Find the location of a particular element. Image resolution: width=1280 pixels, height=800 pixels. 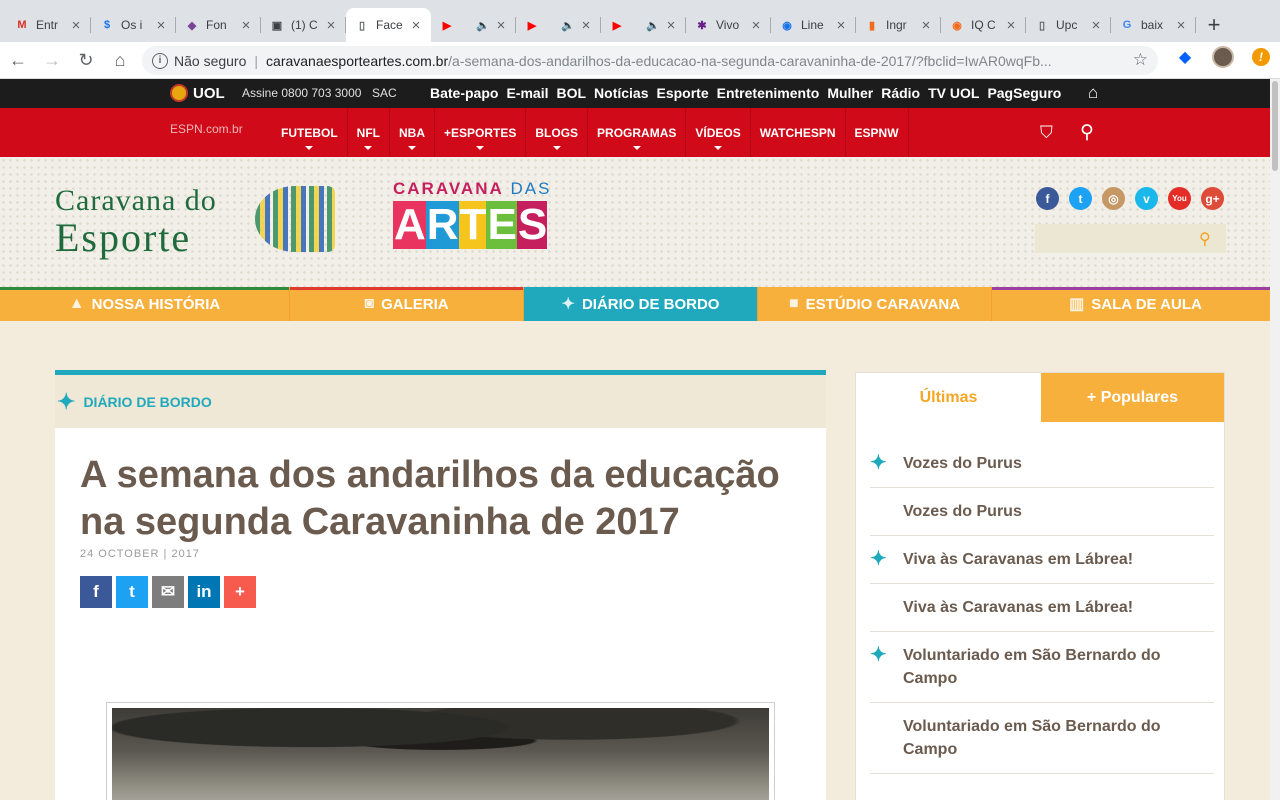

youtube-icon: You is located at coordinates (1179, 198).